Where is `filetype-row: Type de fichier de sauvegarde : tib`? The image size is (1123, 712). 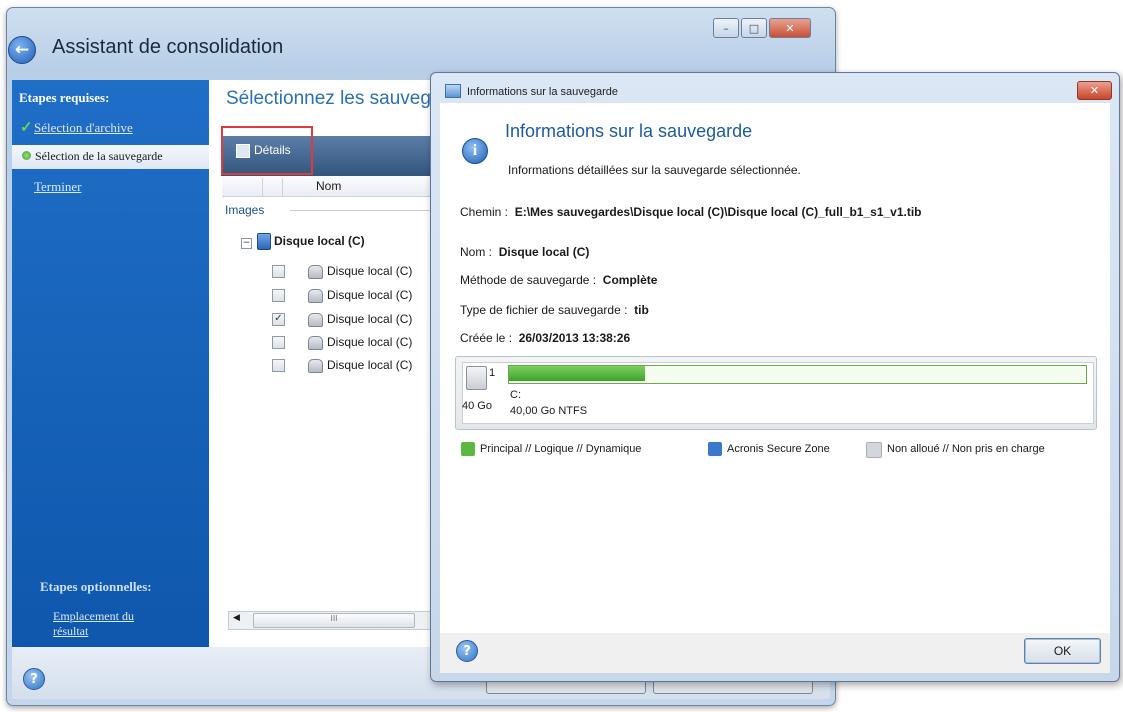
filetype-row: Type de fichier de sauvegarde : tib is located at coordinates (554, 310).